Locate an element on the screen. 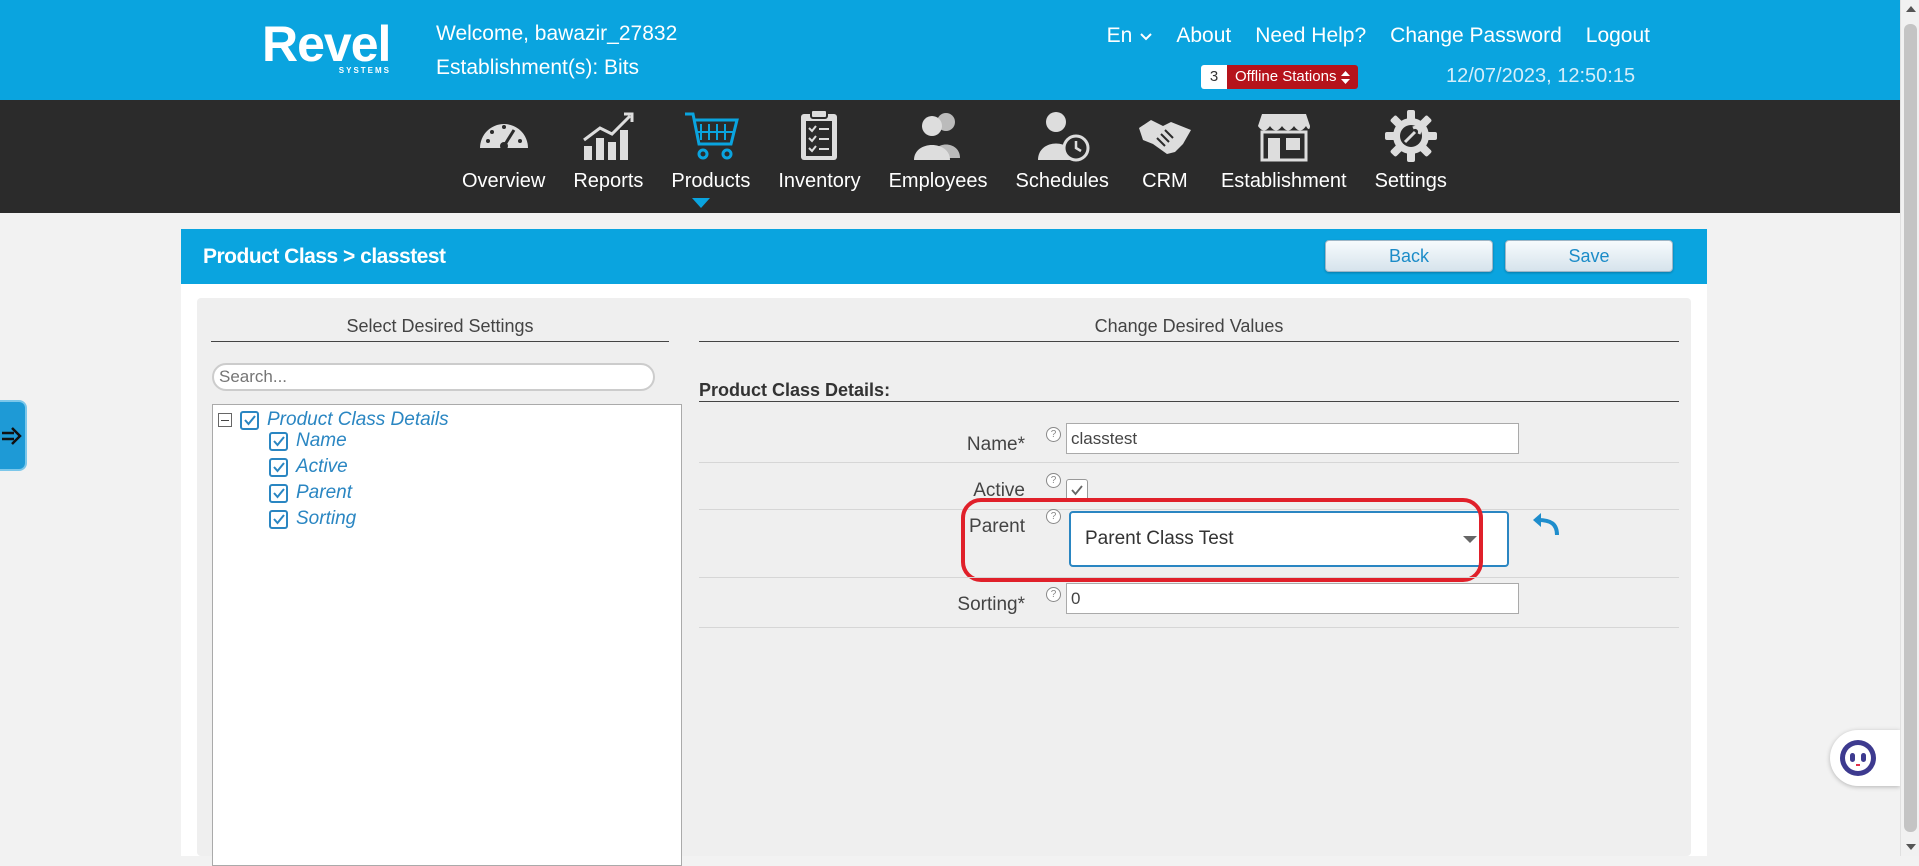 The image size is (1919, 866). storefront-icon is located at coordinates (1283, 138).